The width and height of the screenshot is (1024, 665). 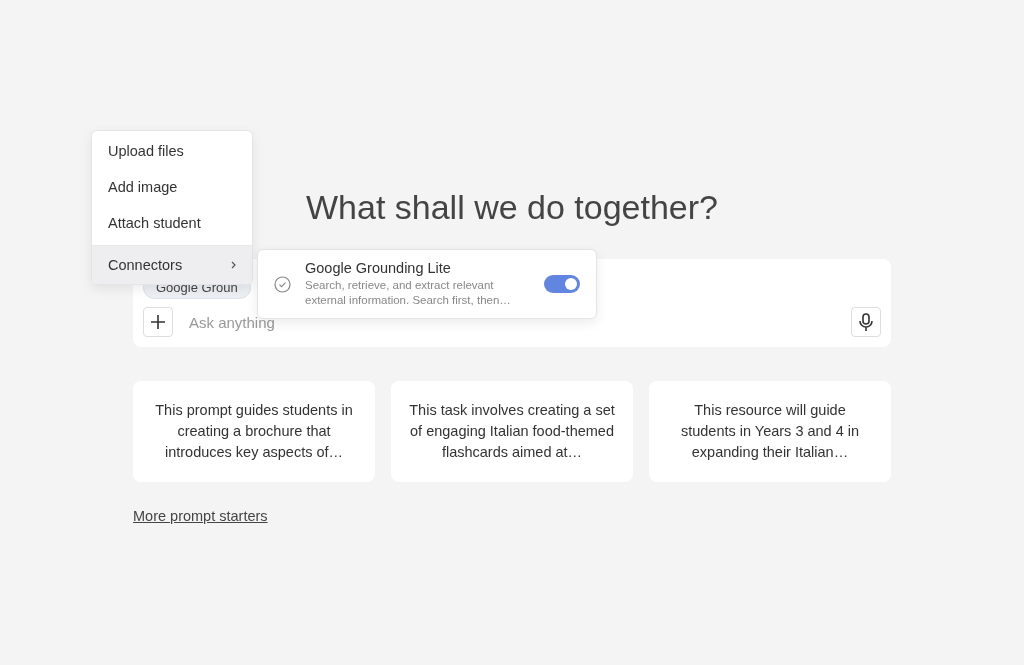 I want to click on microphone-icon, so click(x=866, y=322).